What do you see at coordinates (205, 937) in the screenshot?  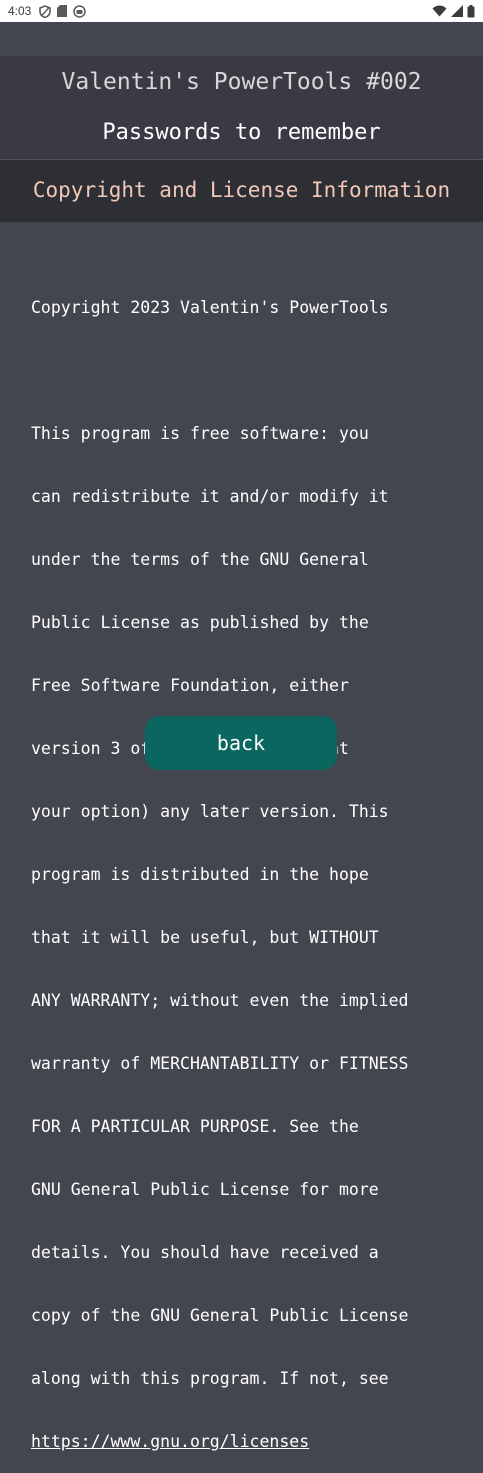 I see `license-line: that it will be useful, but WITHOUT` at bounding box center [205, 937].